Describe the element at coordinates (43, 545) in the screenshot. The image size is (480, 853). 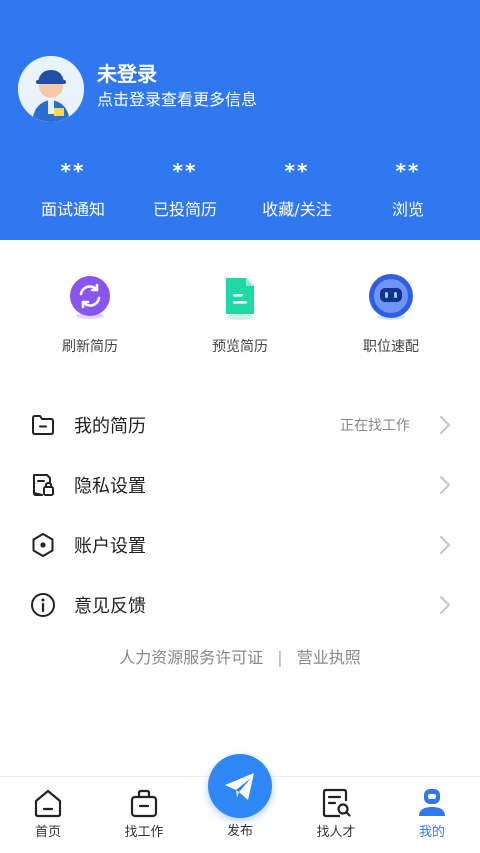
I see `hexagon-settings-icon` at that location.